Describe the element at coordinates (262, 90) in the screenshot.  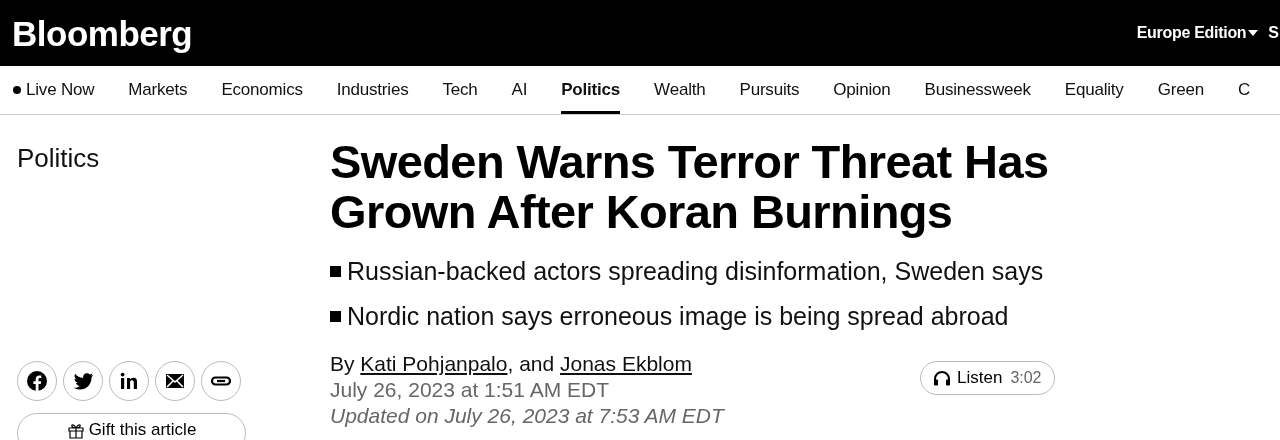
I see `nav-link: Economics` at that location.